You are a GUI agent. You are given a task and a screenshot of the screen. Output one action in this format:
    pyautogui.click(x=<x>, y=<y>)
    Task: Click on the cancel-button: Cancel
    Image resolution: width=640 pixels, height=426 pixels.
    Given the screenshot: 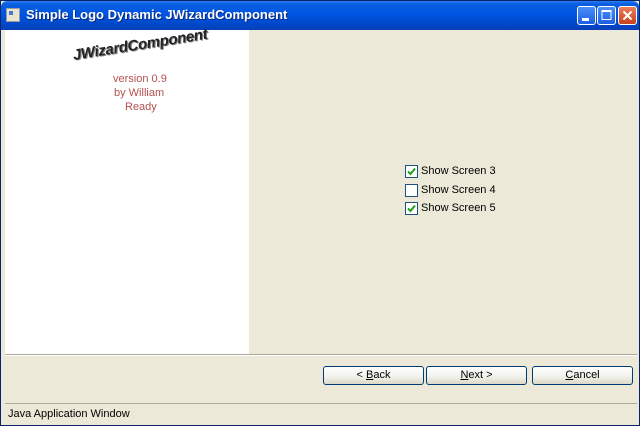 What is the action you would take?
    pyautogui.click(x=582, y=375)
    